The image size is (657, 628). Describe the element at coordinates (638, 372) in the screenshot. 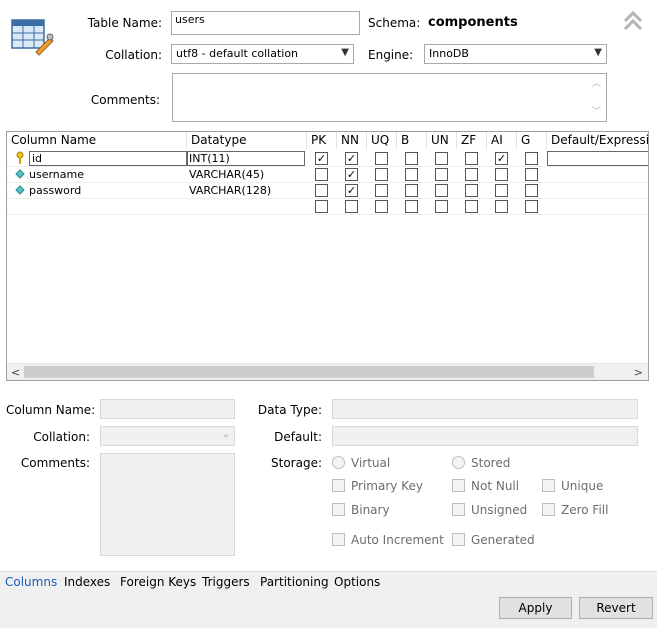

I see `scroll-right-icon: >` at that location.